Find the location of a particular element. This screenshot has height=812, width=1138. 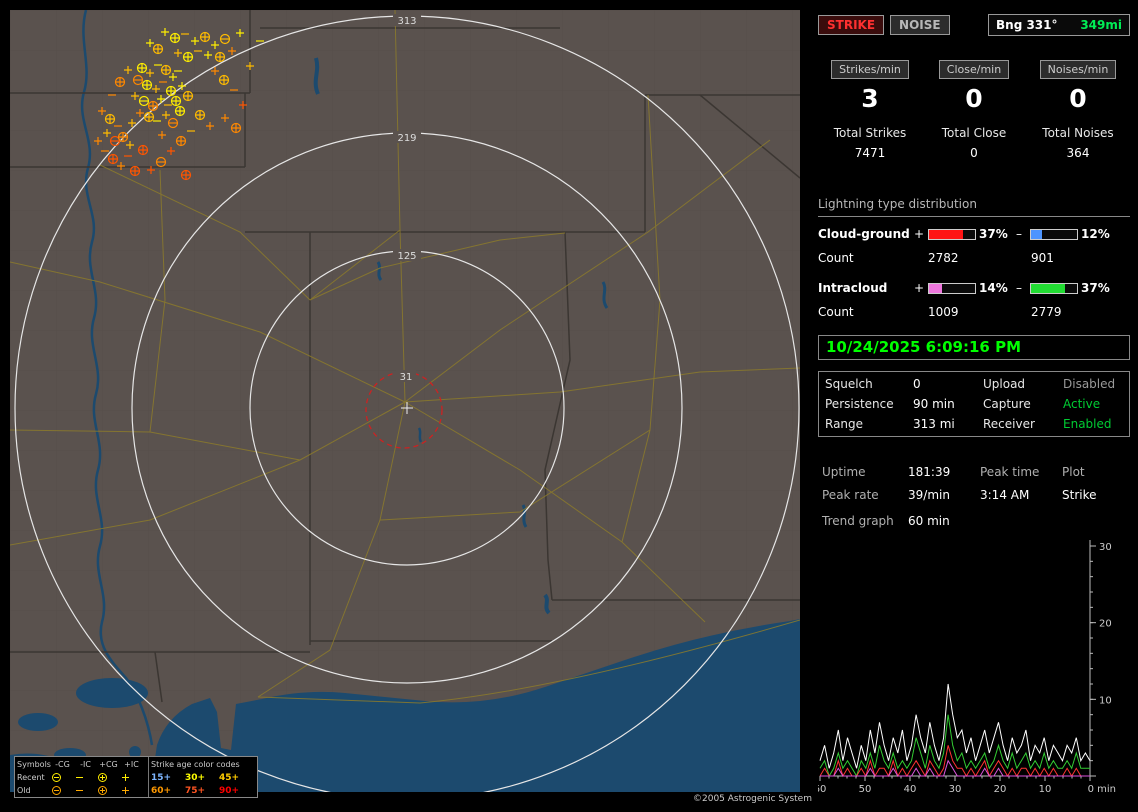

uptime-label: Uptime is located at coordinates (844, 471).